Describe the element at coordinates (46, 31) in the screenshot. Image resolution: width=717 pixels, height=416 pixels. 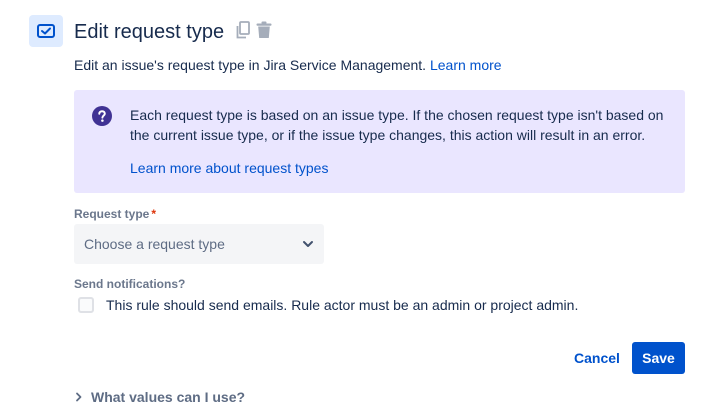
I see `request-type-icon` at that location.